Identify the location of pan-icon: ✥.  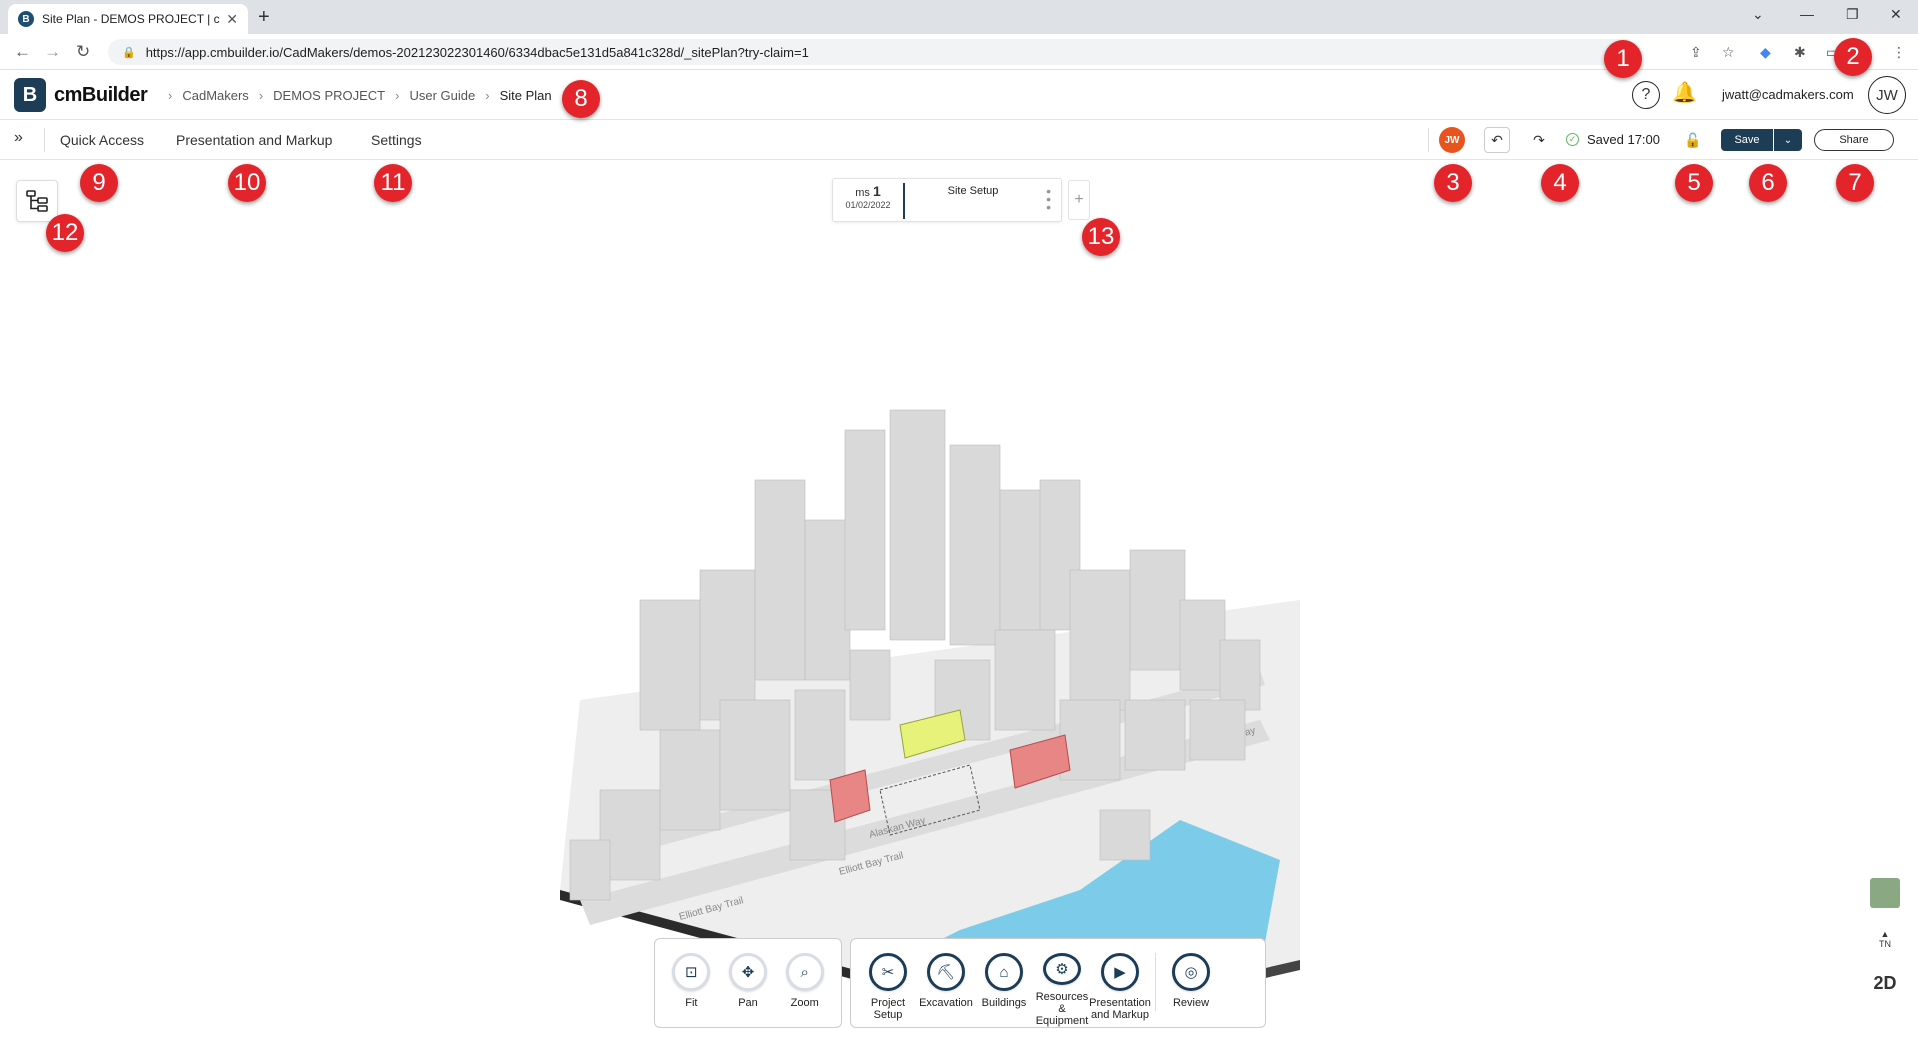
(748, 972).